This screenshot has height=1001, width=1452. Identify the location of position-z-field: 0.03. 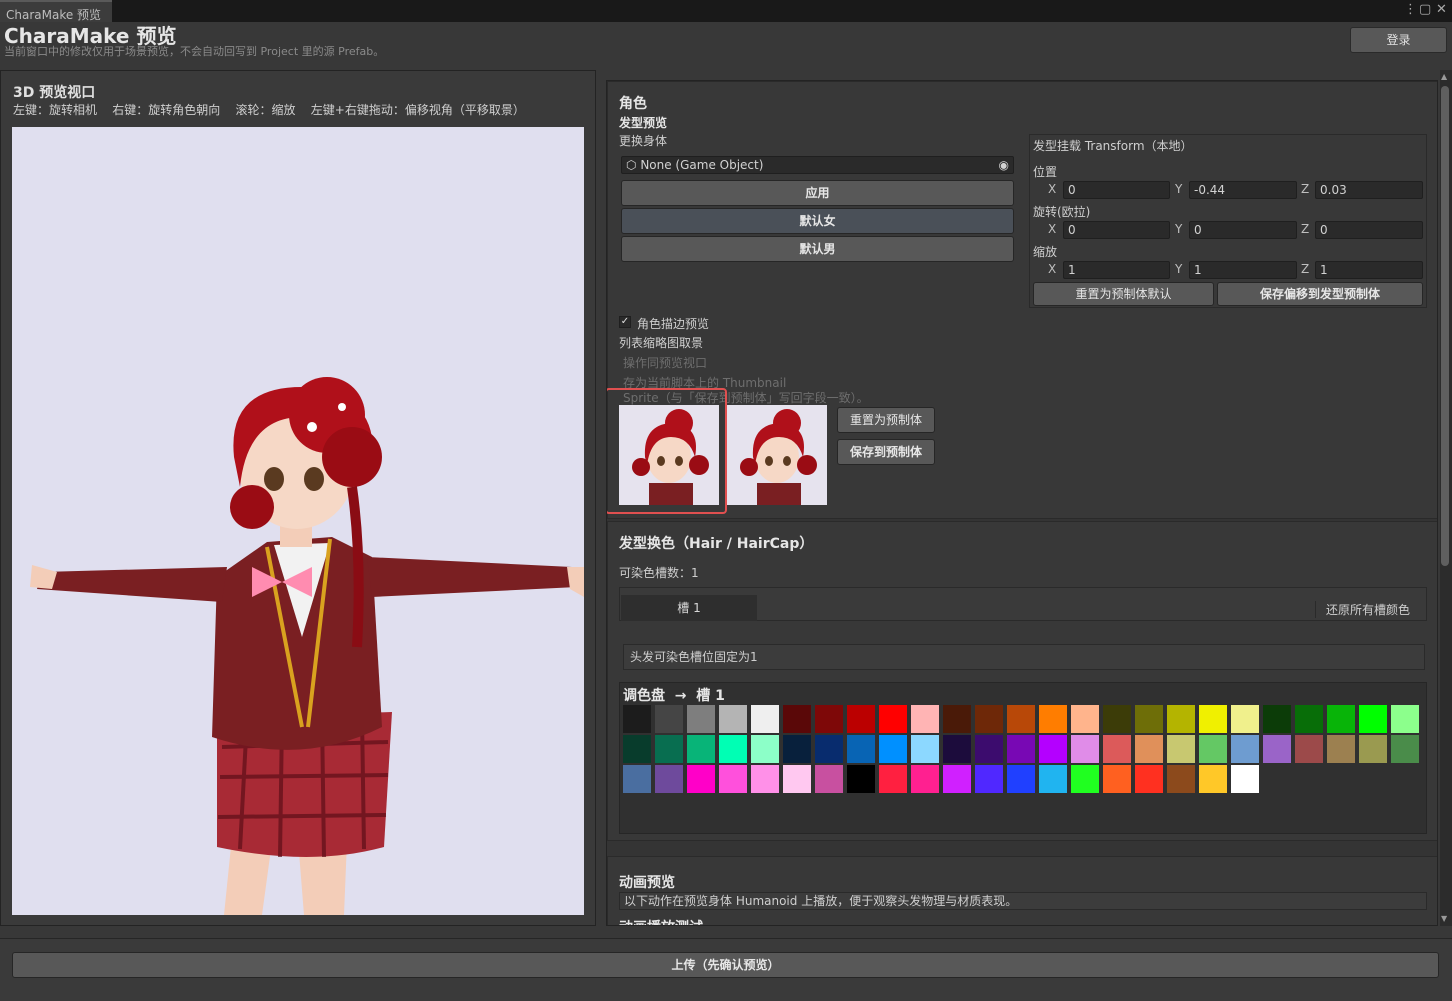
(1369, 190).